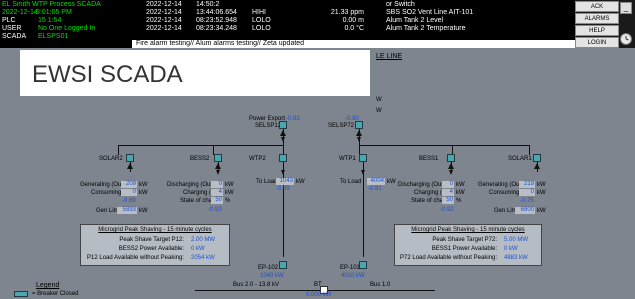 This screenshot has height=299, width=635. Describe the element at coordinates (516, 240) in the screenshot. I see `peak-target-value: 5.00 MW` at that location.